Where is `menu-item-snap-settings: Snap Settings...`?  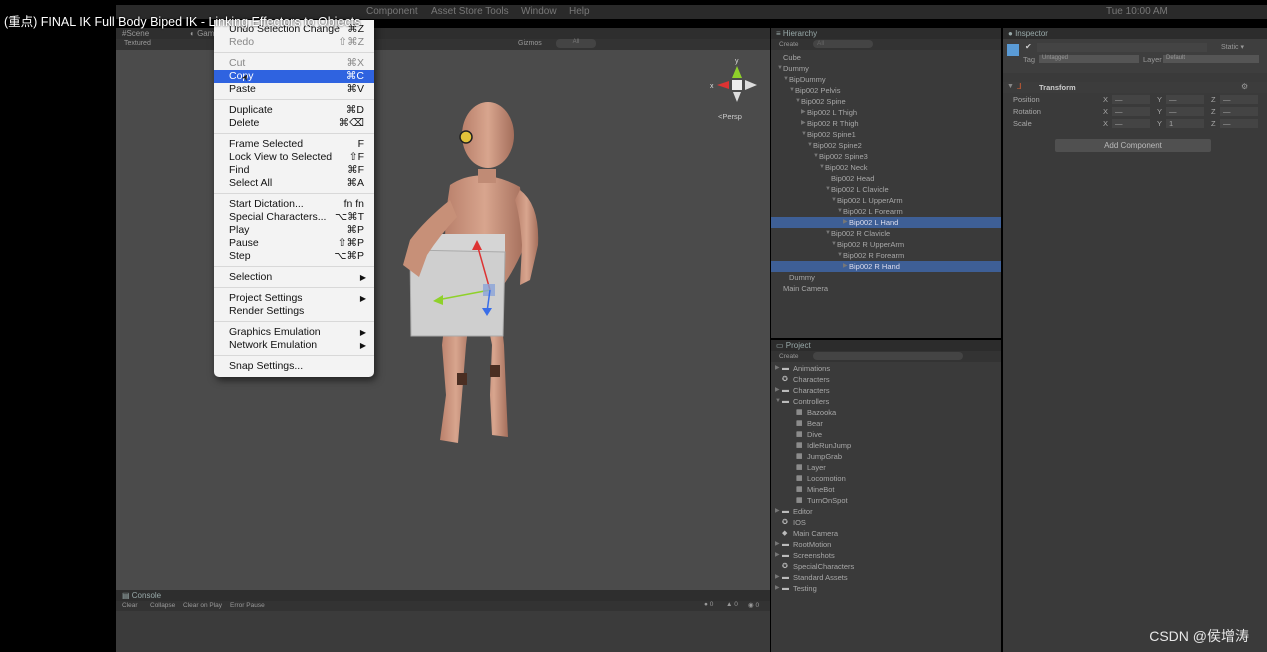
menu-item-snap-settings: Snap Settings... is located at coordinates (294, 366).